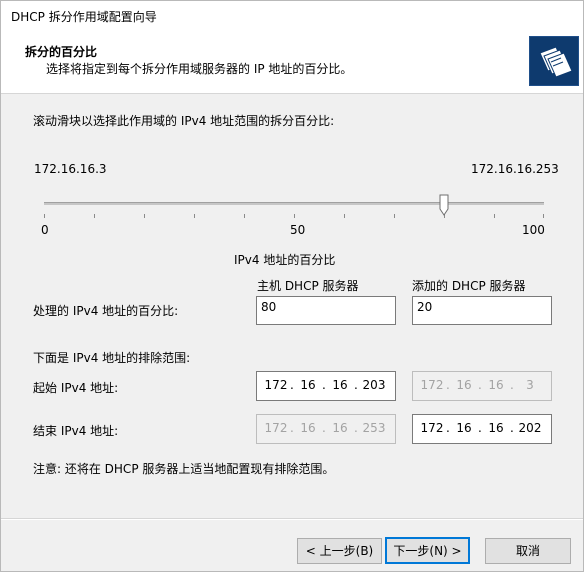  Describe the element at coordinates (285, 260) in the screenshot. I see `slider-caption: IPv4 地址的百分比` at that location.